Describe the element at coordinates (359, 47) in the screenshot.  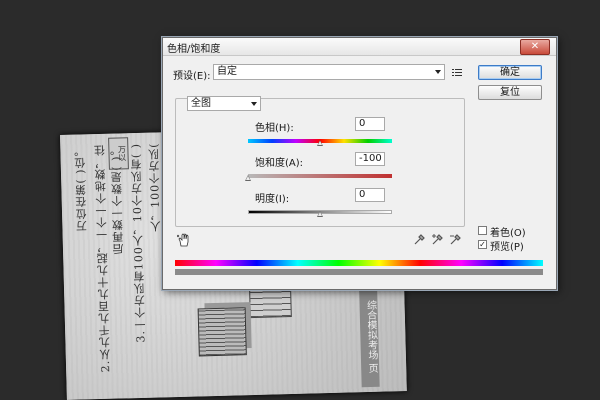
I see `dialog-titlebar: 色相/饱和度 ✕` at that location.